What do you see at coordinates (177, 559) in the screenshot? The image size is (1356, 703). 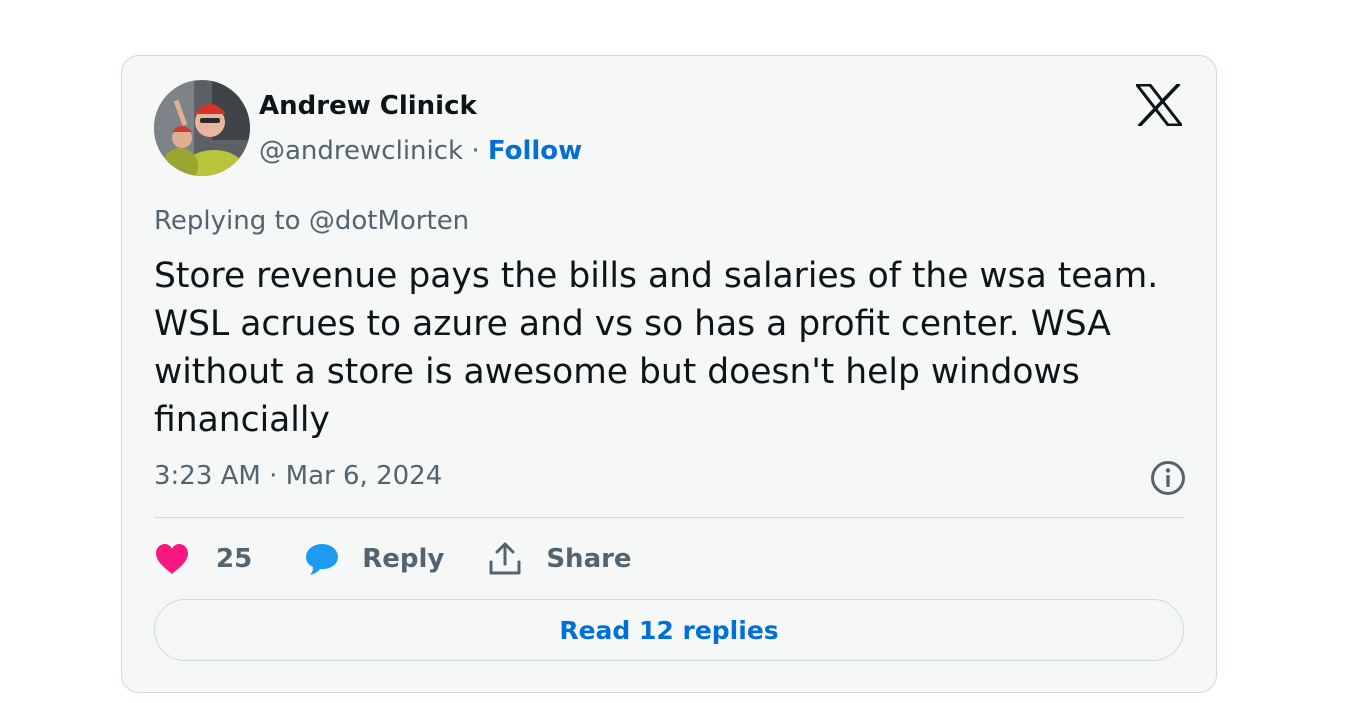 I see `heart-icon` at bounding box center [177, 559].